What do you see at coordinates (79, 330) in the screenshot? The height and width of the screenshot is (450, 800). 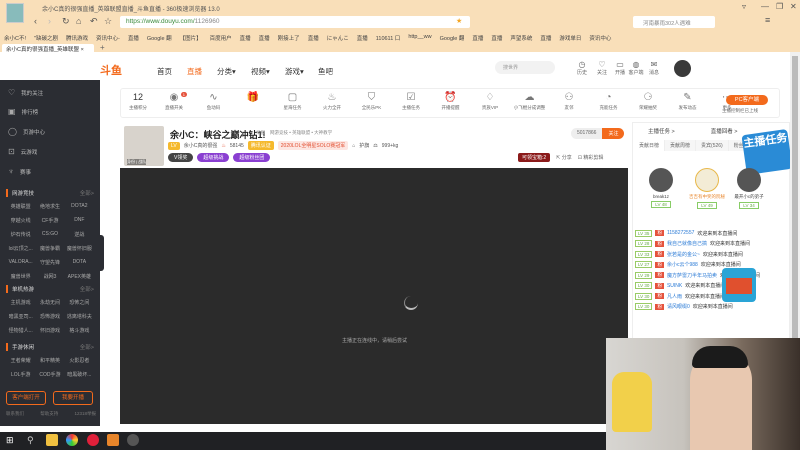 I see `game-link: 格斗游戏` at bounding box center [79, 330].